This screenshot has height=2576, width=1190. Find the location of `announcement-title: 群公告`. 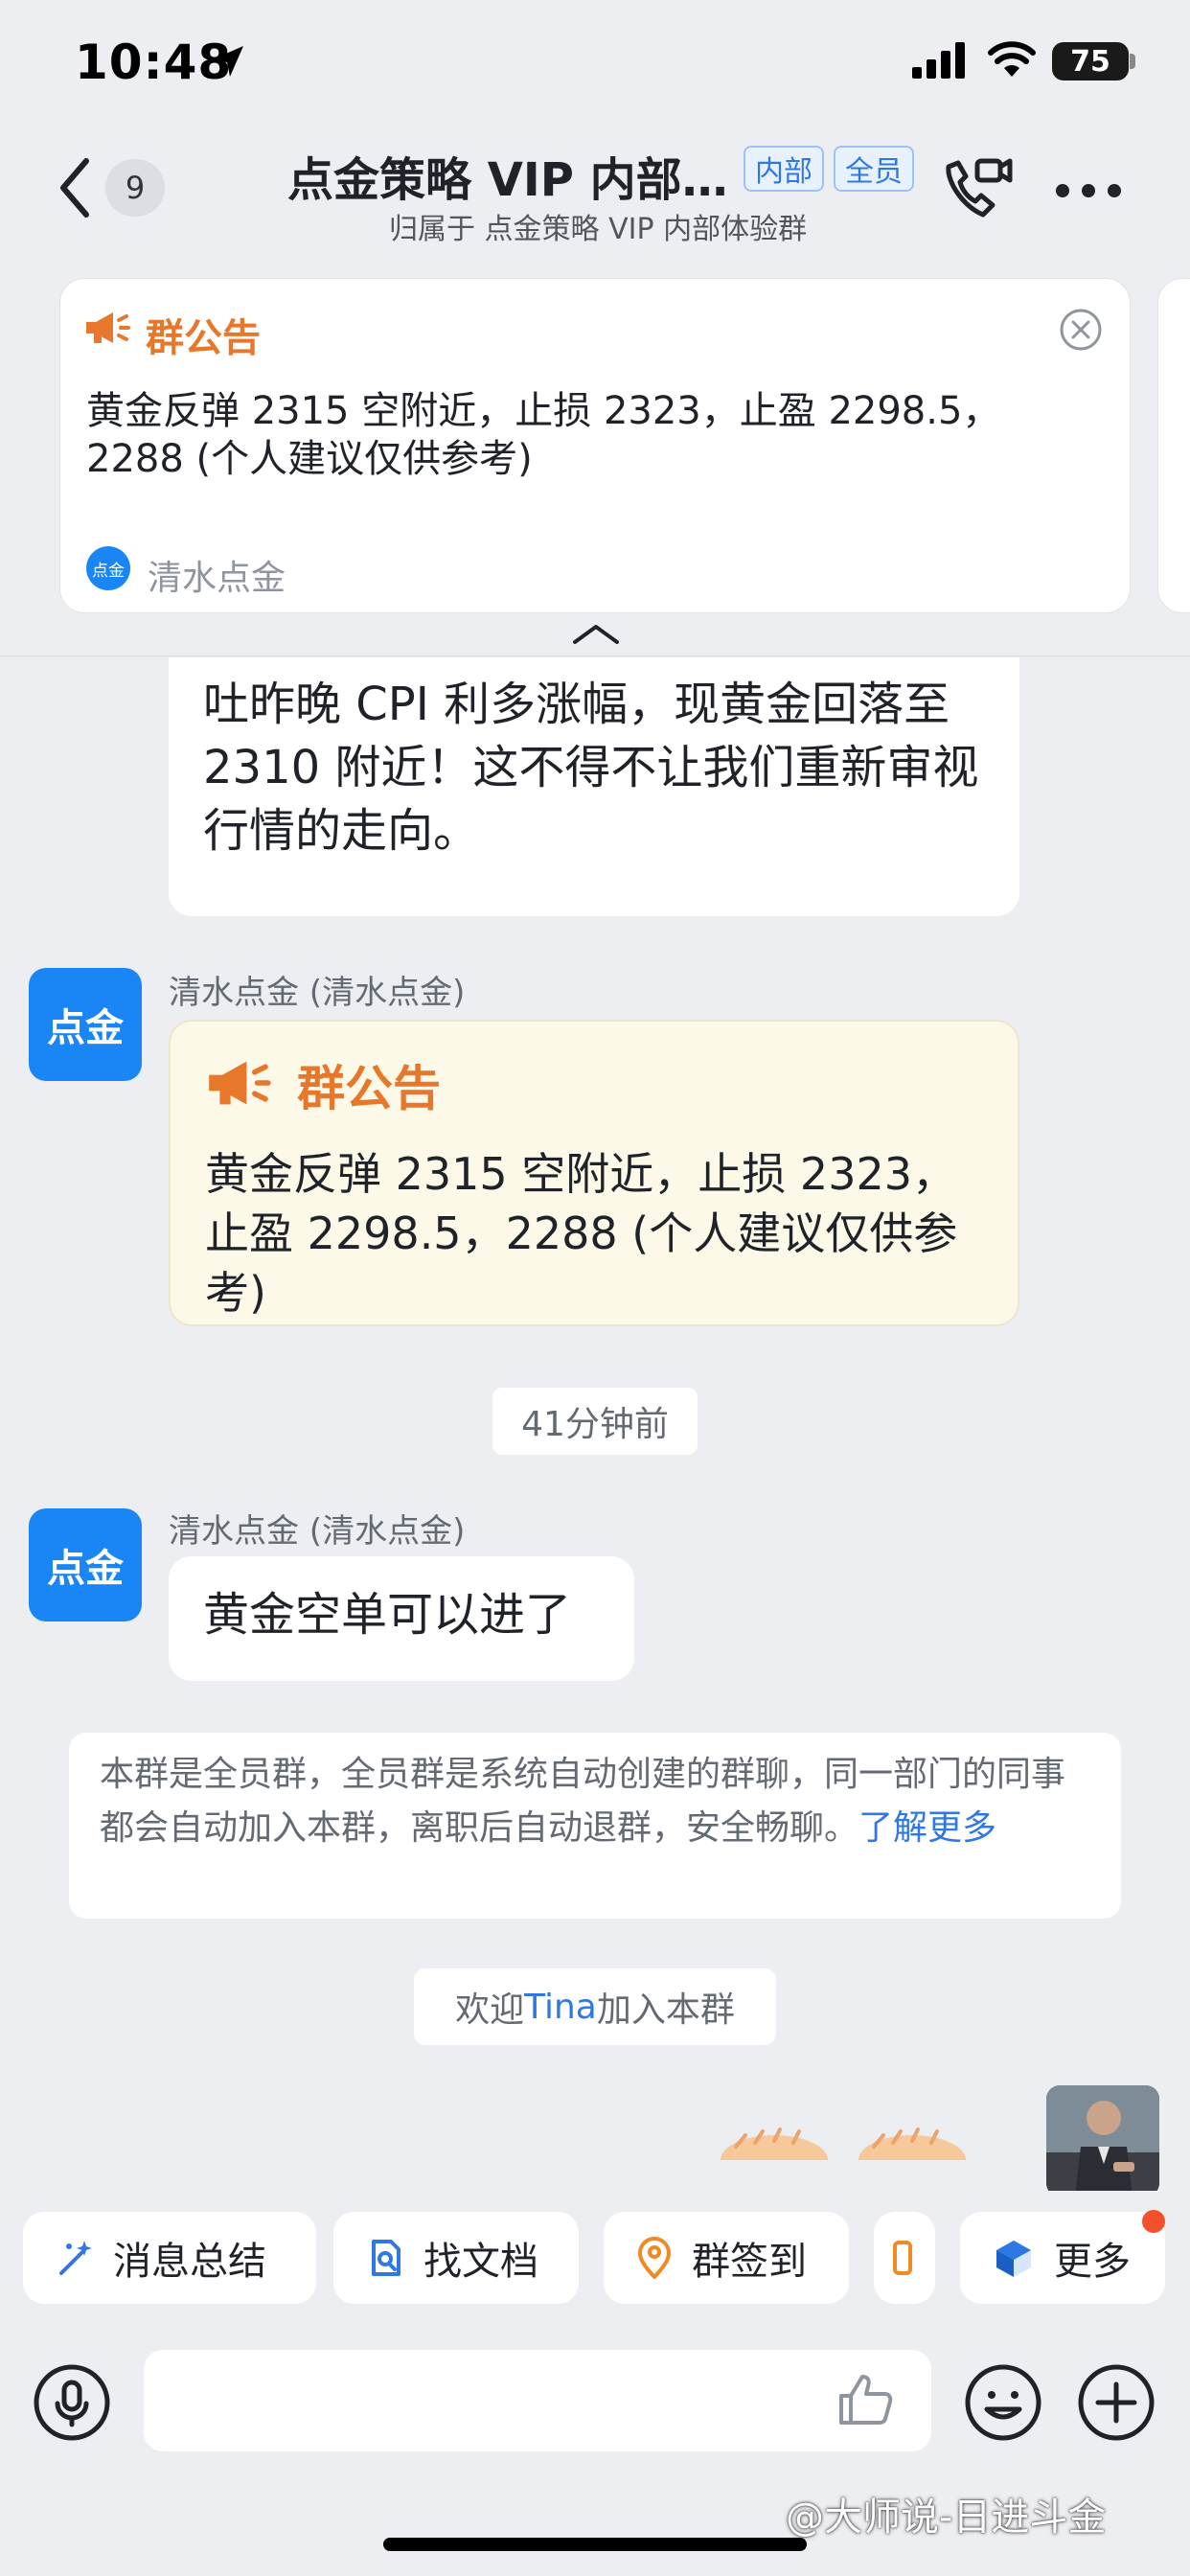

announcement-title: 群公告 is located at coordinates (369, 1088).